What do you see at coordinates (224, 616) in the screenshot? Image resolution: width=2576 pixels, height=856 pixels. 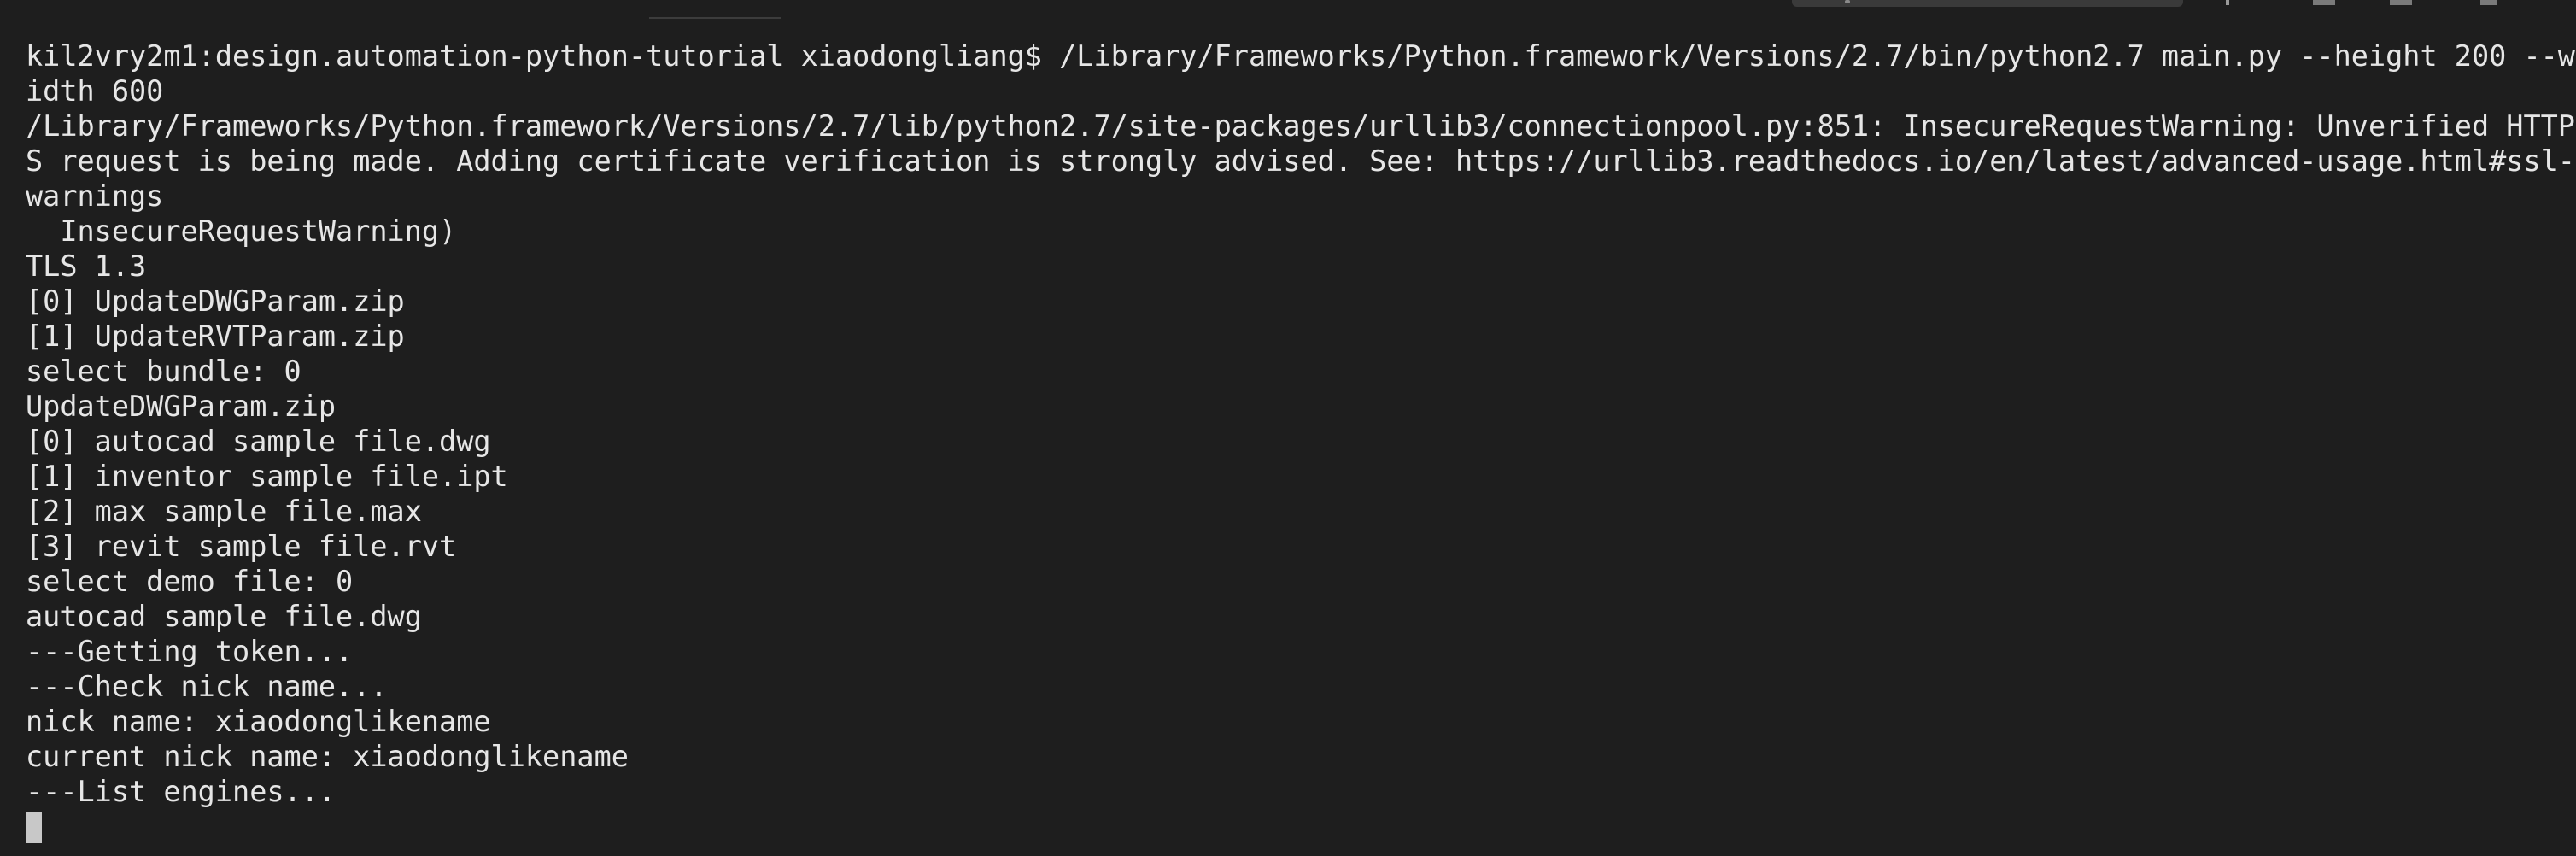 I see `terminal-line: autocad sample file.dwg` at bounding box center [224, 616].